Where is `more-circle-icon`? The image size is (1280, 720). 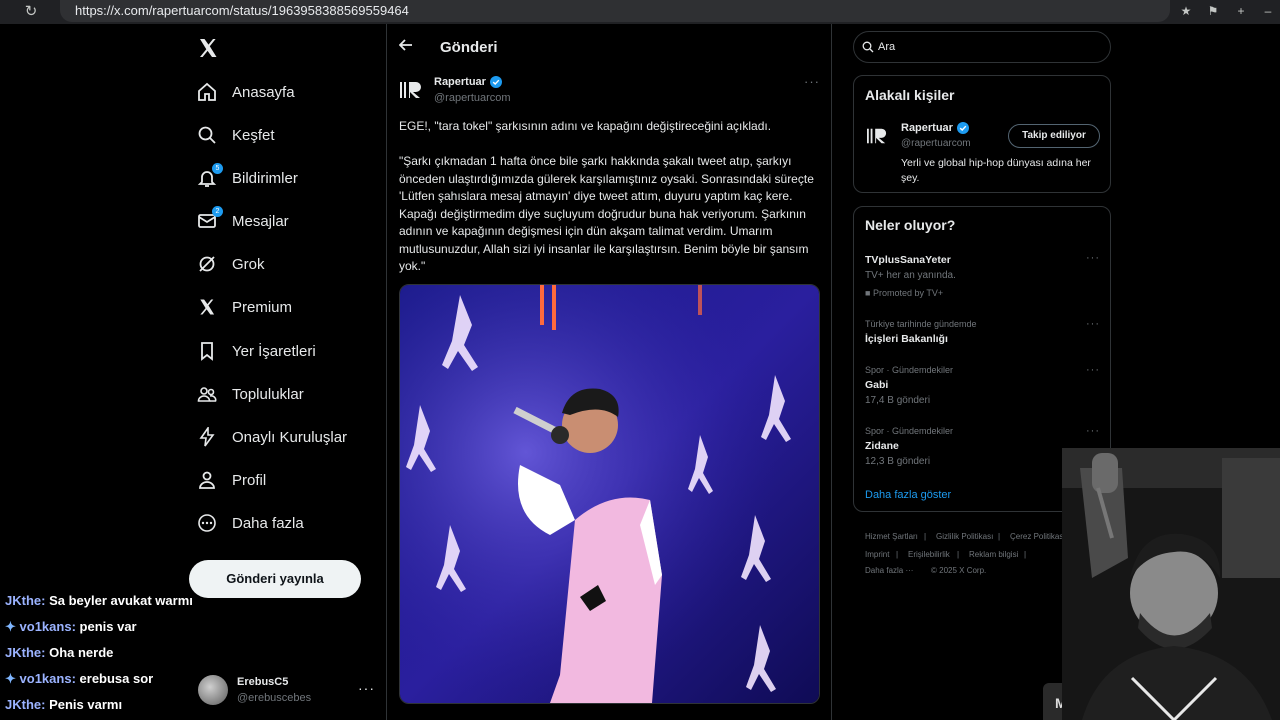 more-circle-icon is located at coordinates (207, 523).